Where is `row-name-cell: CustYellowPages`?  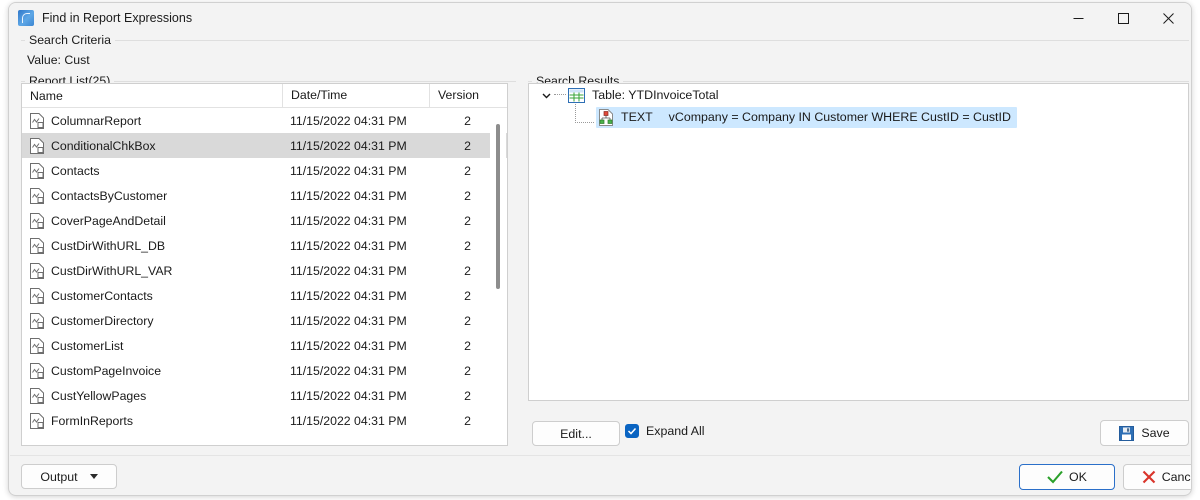
row-name-cell: CustYellowPages is located at coordinates (152, 395).